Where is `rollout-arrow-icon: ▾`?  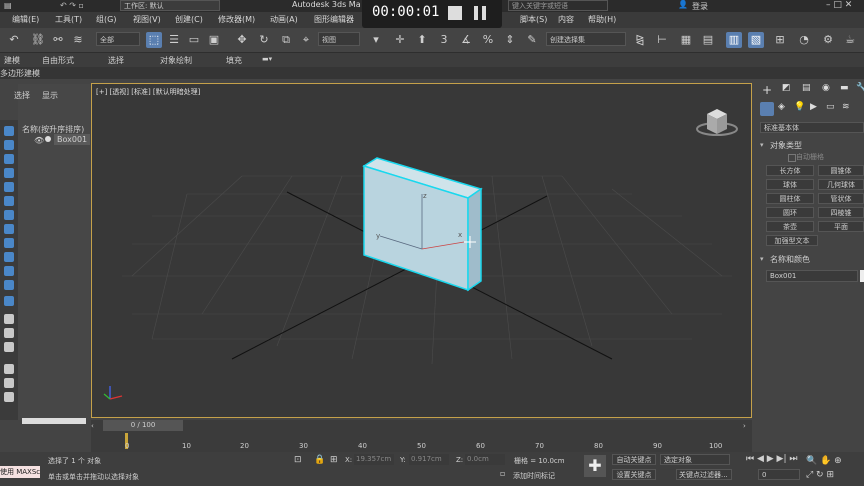
rollout-arrow-icon: ▾ is located at coordinates (762, 145).